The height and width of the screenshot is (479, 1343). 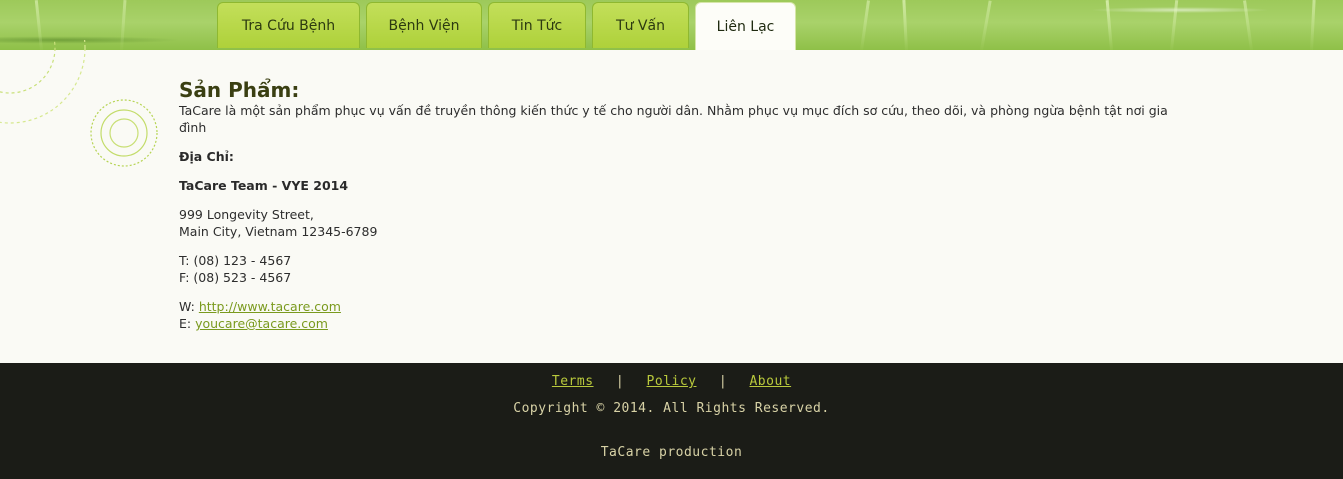 I want to click on tab-label: Tin Tức, so click(x=537, y=25).